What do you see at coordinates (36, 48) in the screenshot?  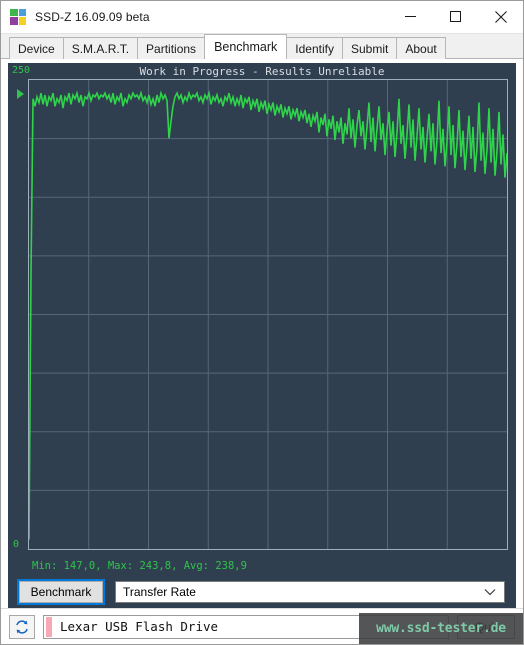 I see `tab-device: Device` at bounding box center [36, 48].